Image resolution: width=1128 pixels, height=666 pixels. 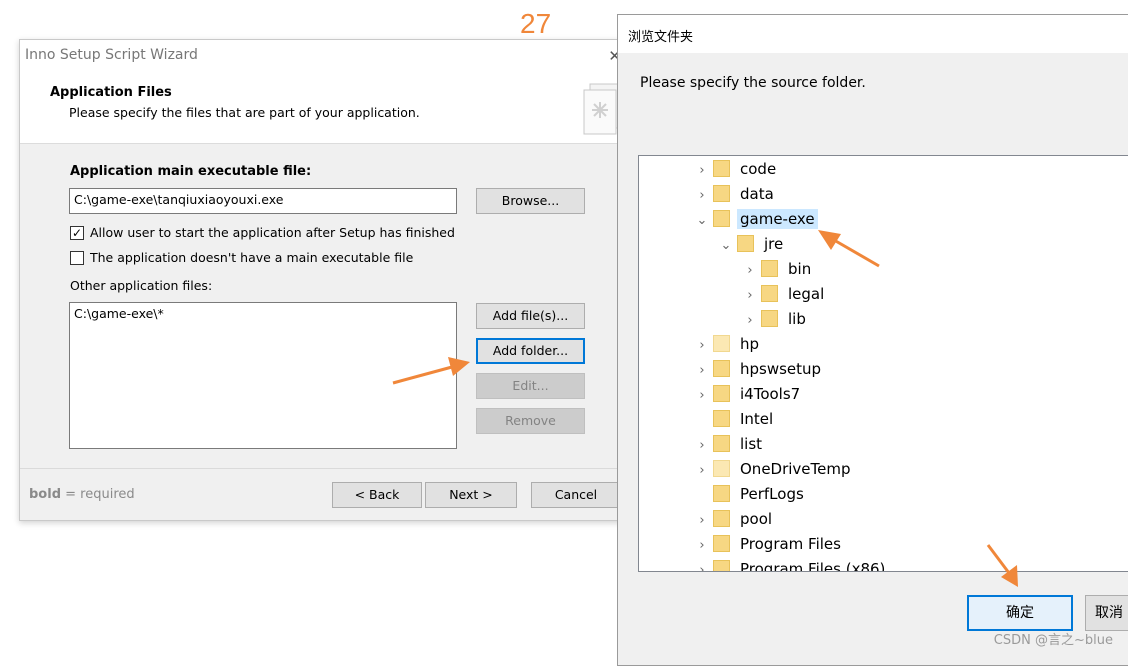 What do you see at coordinates (757, 419) in the screenshot?
I see `tree-node-label: Intel` at bounding box center [757, 419].